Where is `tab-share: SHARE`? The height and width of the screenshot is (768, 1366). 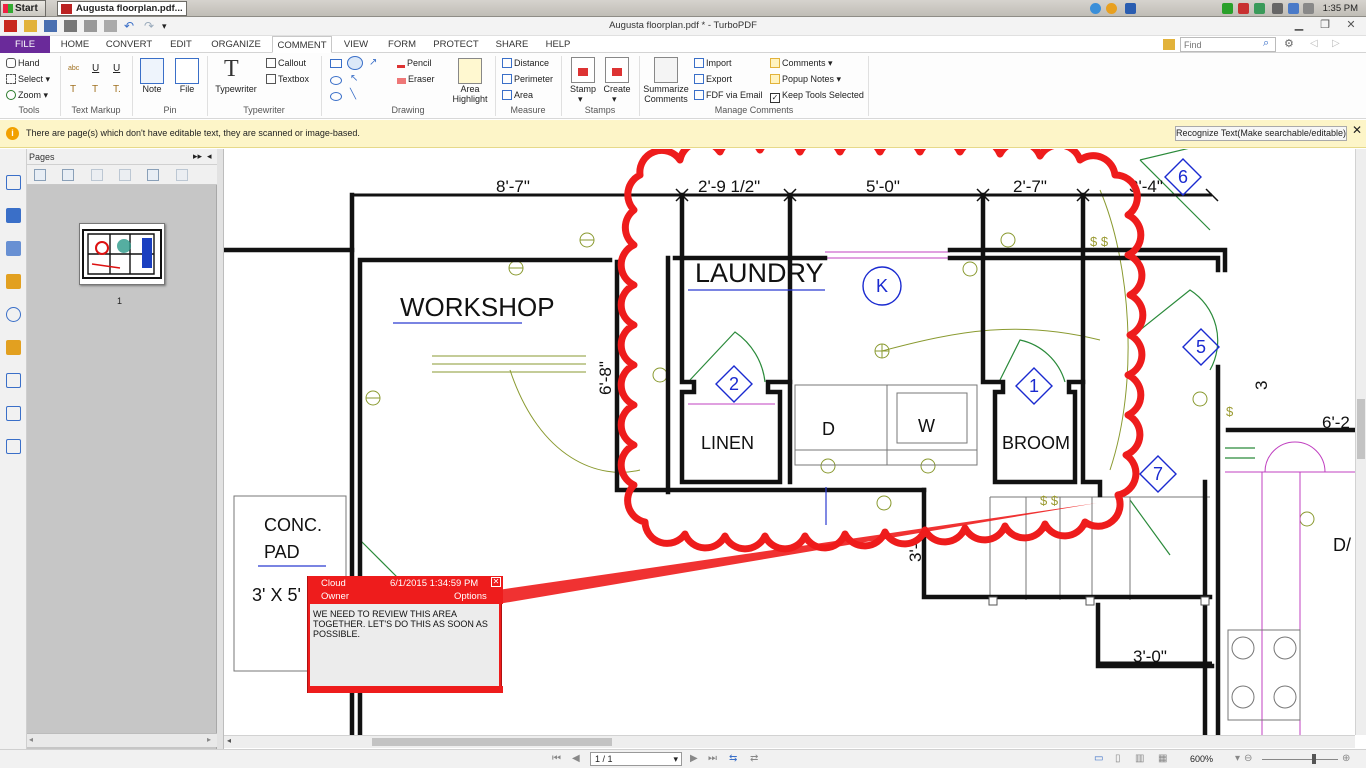 tab-share: SHARE is located at coordinates (512, 44).